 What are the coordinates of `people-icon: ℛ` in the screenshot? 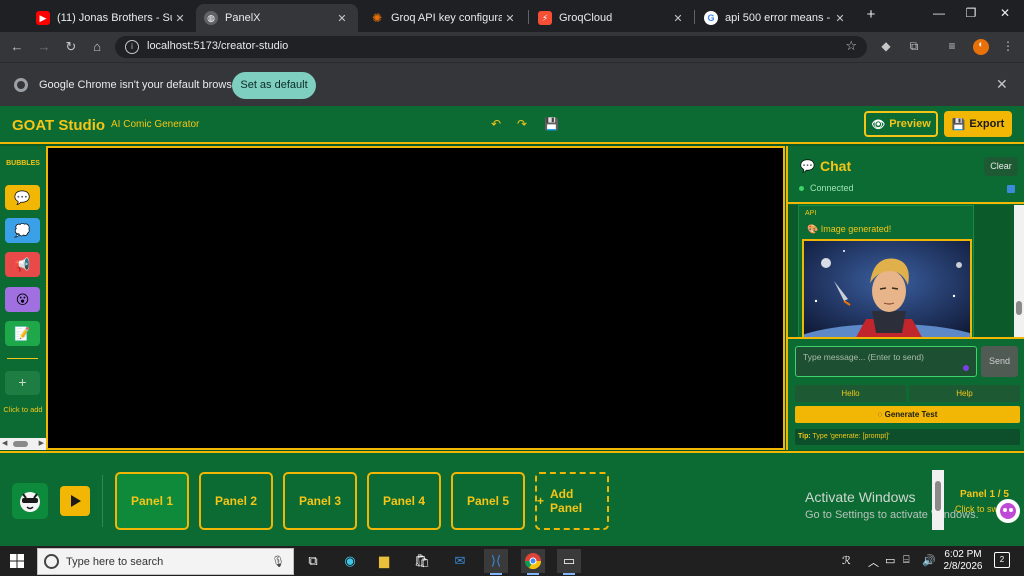 It's located at (846, 560).